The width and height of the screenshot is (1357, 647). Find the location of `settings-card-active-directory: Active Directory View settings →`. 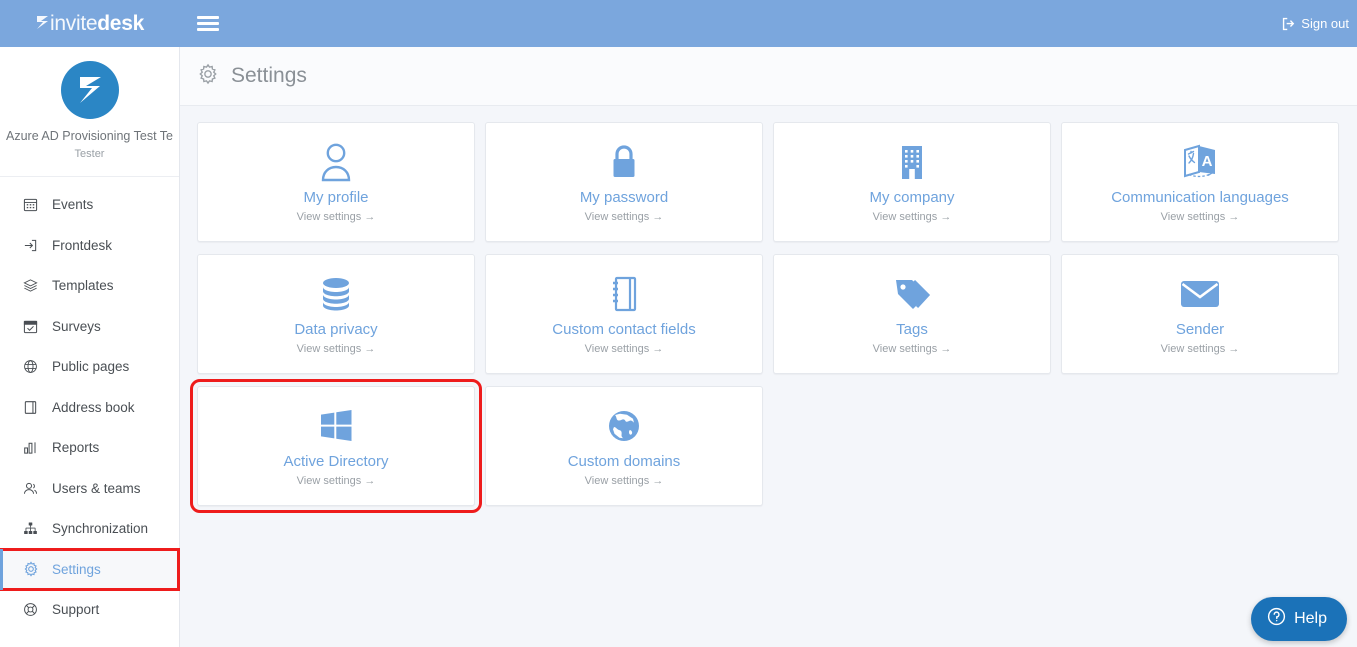

settings-card-active-directory: Active Directory View settings → is located at coordinates (336, 446).